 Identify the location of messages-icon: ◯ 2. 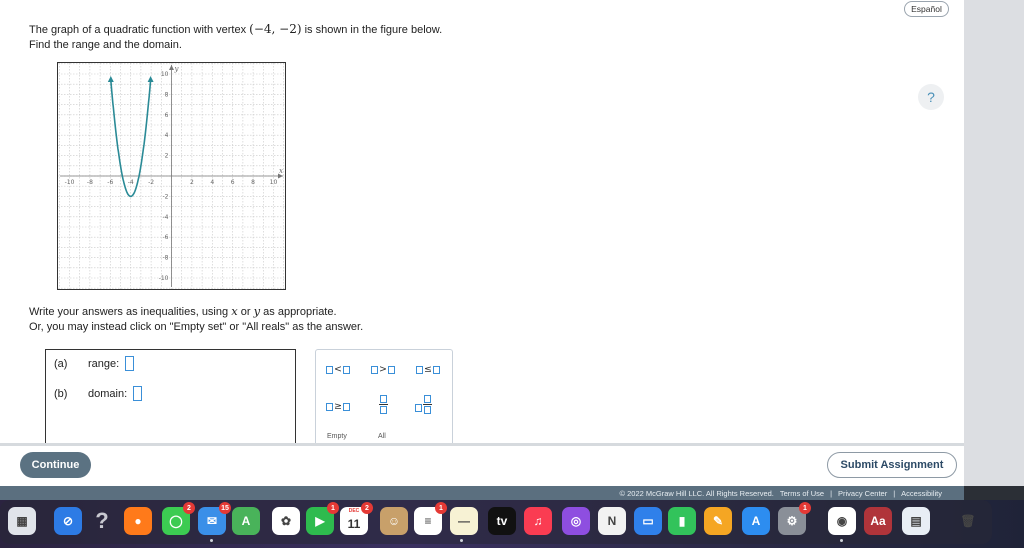
(178, 518).